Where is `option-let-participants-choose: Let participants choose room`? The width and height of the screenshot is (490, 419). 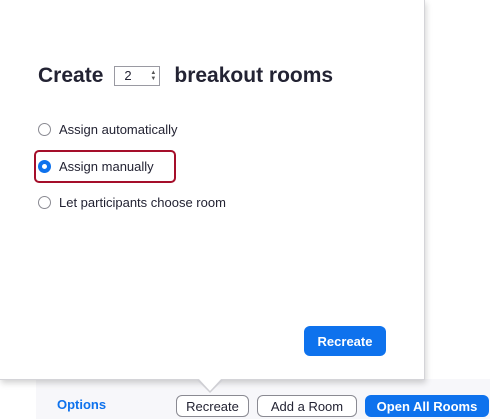 option-let-participants-choose: Let participants choose room is located at coordinates (132, 202).